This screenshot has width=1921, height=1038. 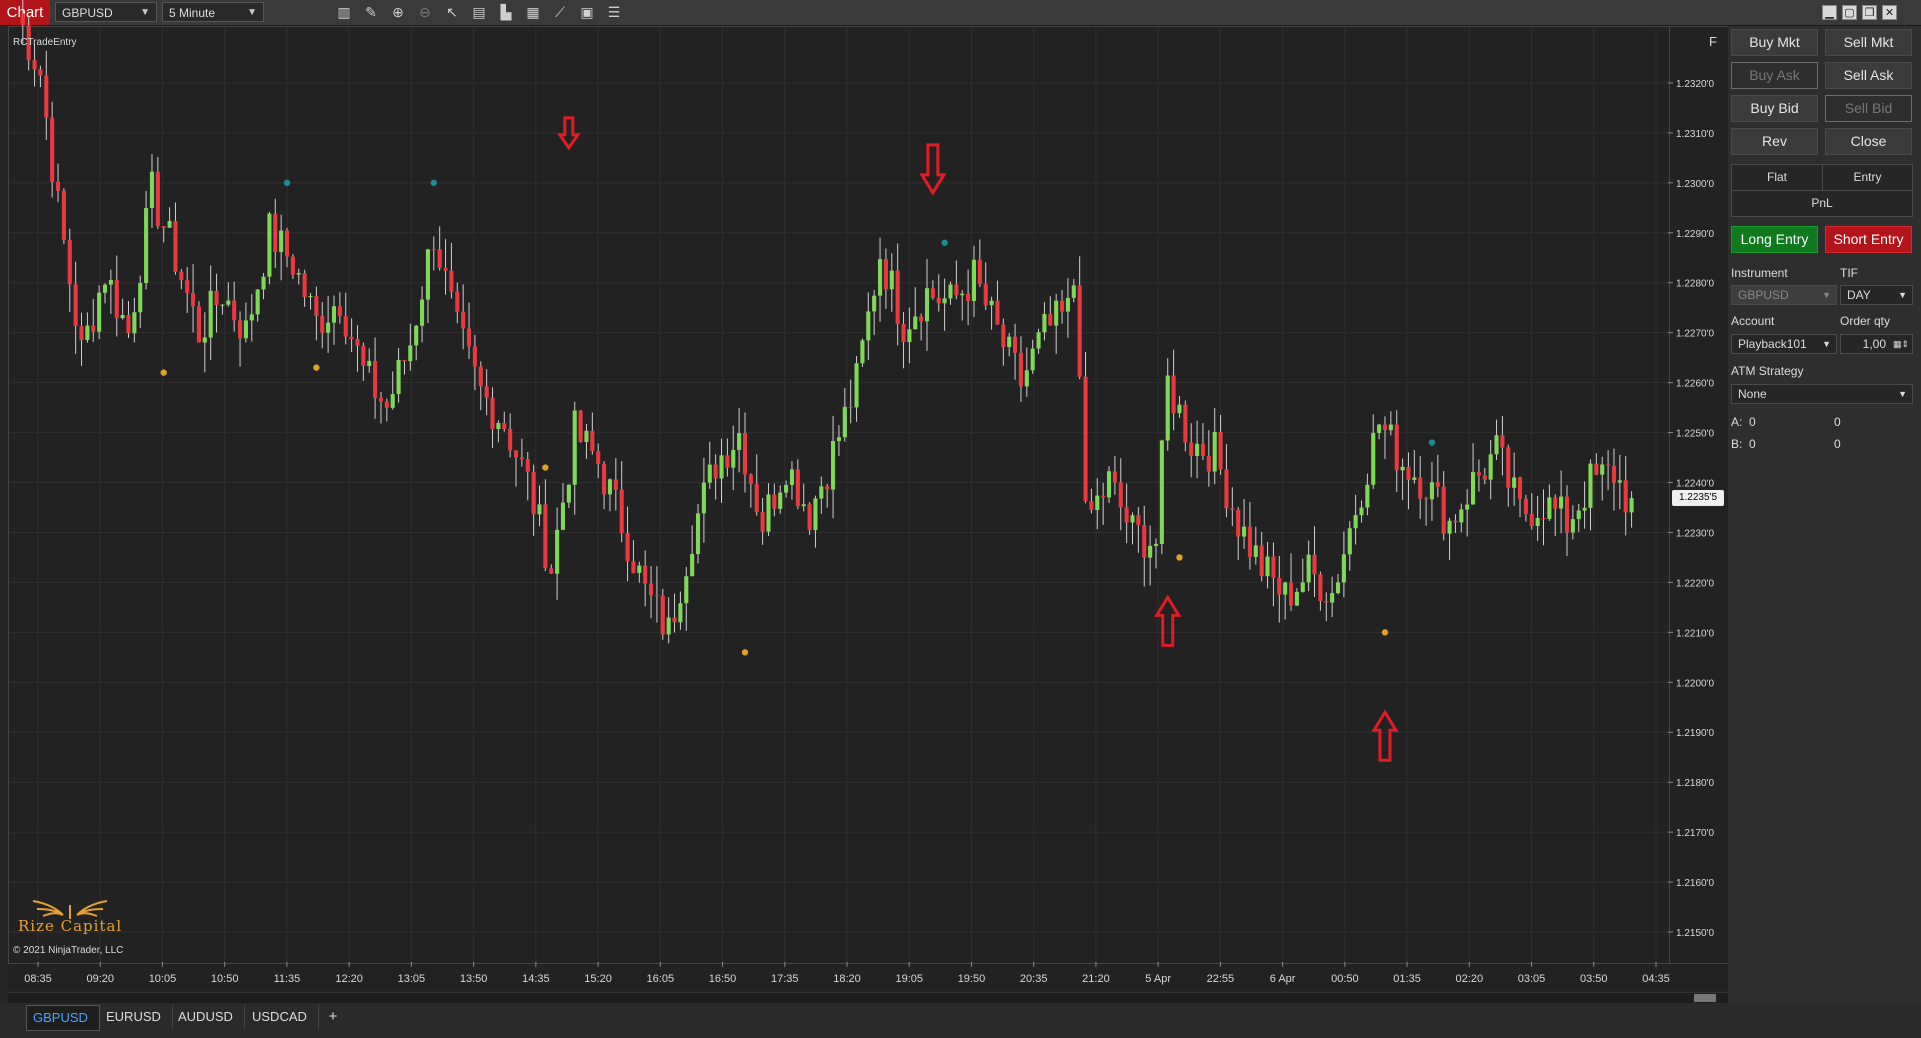 I want to click on tab-gbpusd: GBPUSD, so click(x=63, y=1018).